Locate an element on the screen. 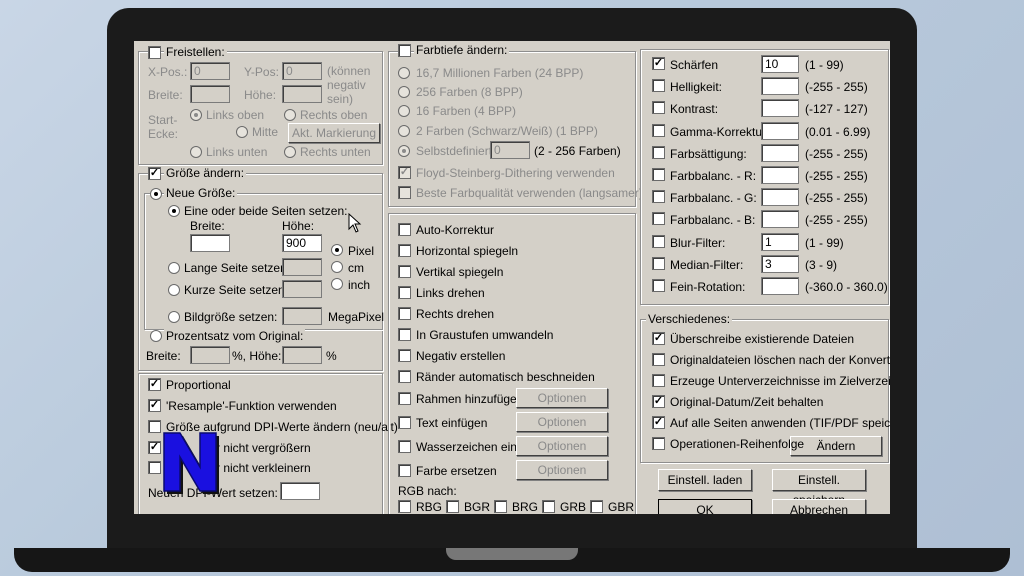  crop-height-input is located at coordinates (302, 94).